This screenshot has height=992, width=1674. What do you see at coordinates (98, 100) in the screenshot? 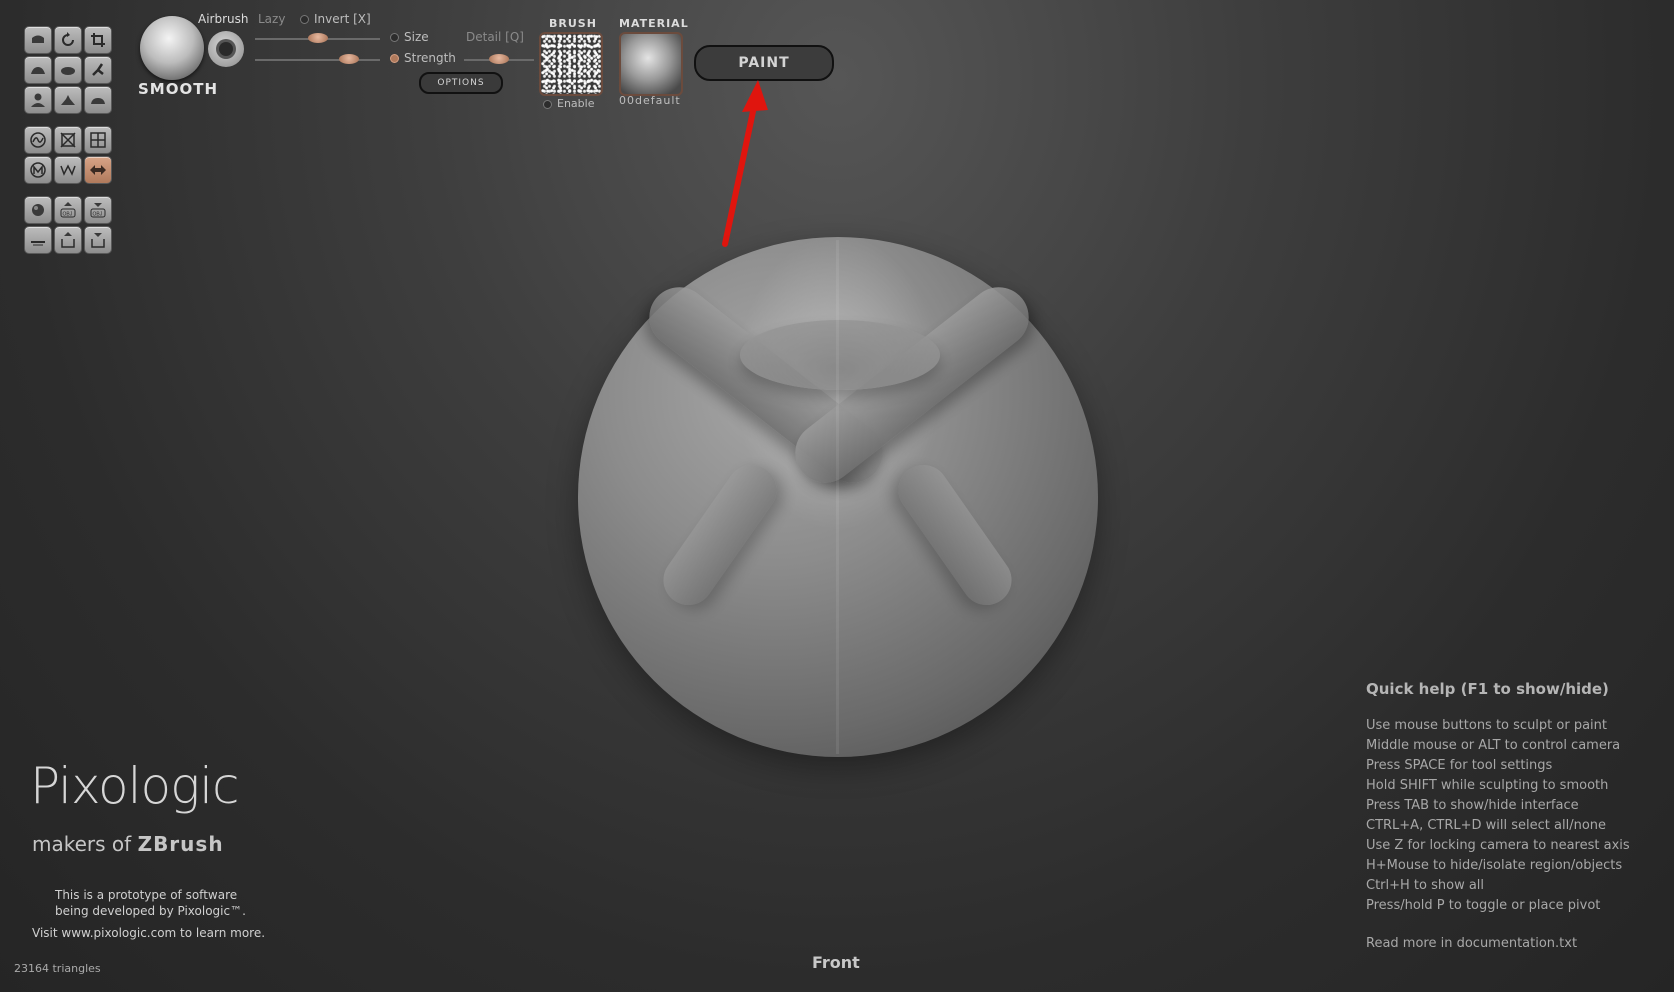
I see `flatten-brush-icon` at bounding box center [98, 100].